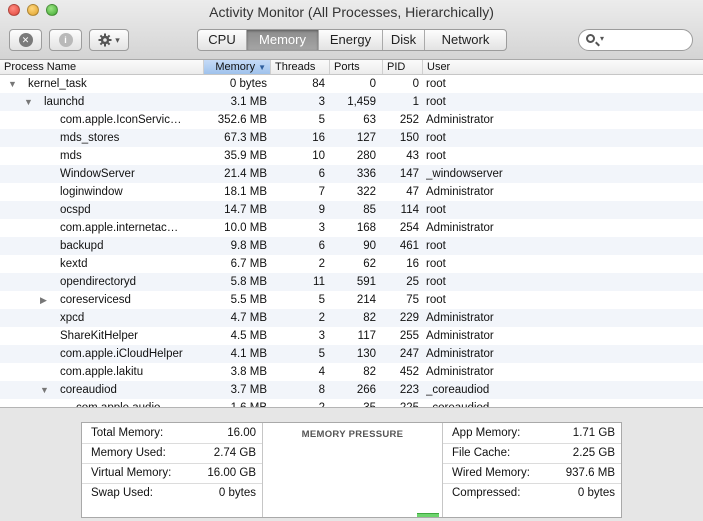  What do you see at coordinates (590, 38) in the screenshot?
I see `search-icon` at bounding box center [590, 38].